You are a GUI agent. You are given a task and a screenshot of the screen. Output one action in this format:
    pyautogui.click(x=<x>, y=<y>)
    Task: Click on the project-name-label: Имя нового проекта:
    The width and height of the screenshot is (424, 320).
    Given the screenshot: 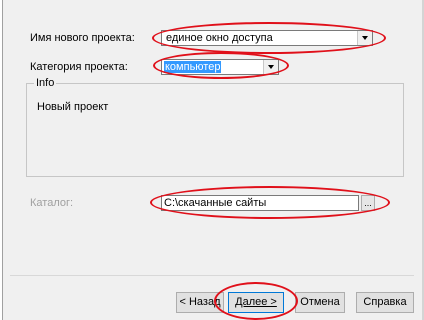 What is the action you would take?
    pyautogui.click(x=82, y=38)
    